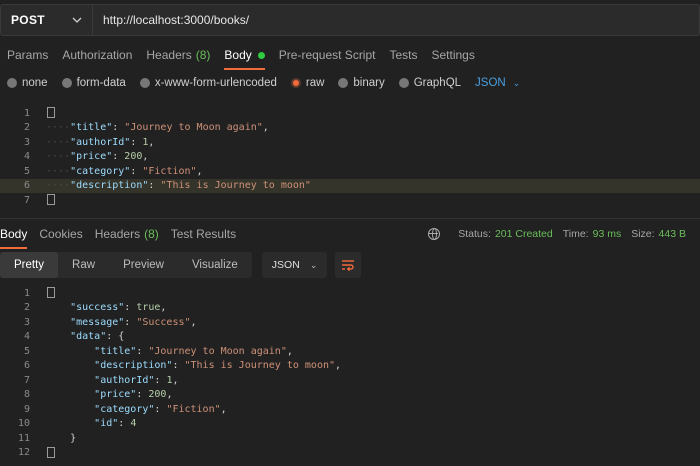 The width and height of the screenshot is (700, 466). What do you see at coordinates (23, 453) in the screenshot?
I see `line-number: 12` at bounding box center [23, 453].